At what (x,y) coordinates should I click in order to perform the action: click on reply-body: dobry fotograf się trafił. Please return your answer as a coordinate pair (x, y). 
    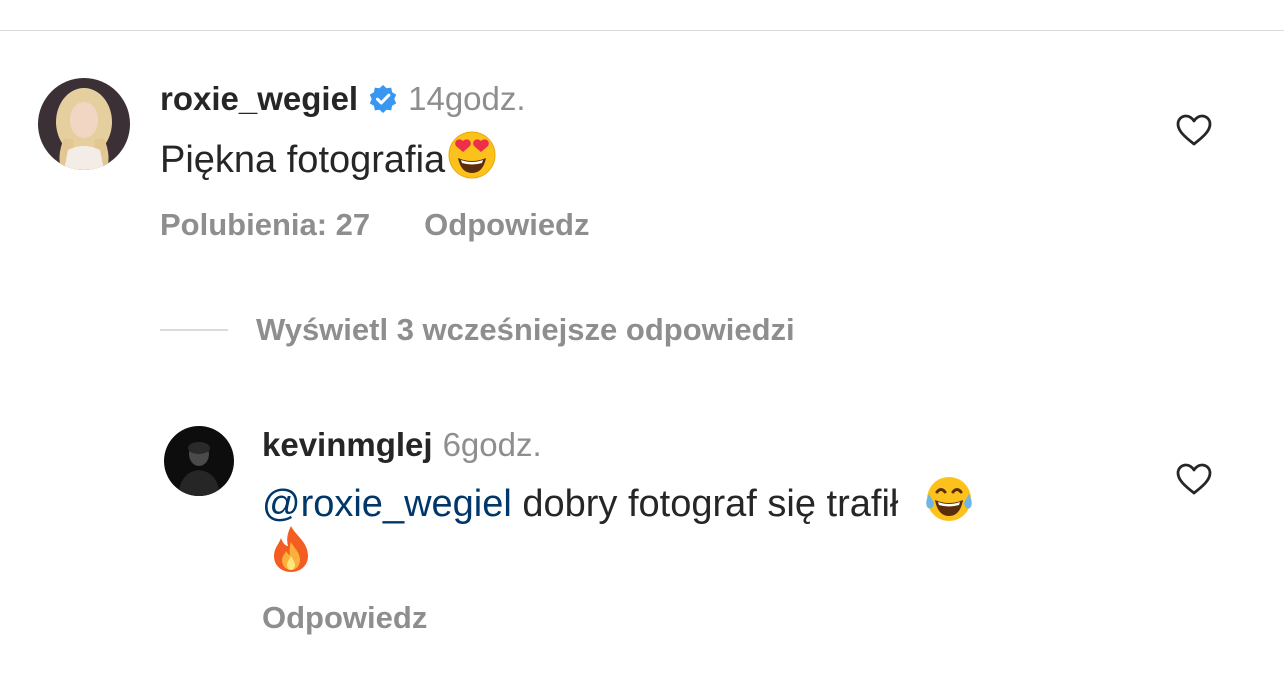
    Looking at the image, I should click on (705, 504).